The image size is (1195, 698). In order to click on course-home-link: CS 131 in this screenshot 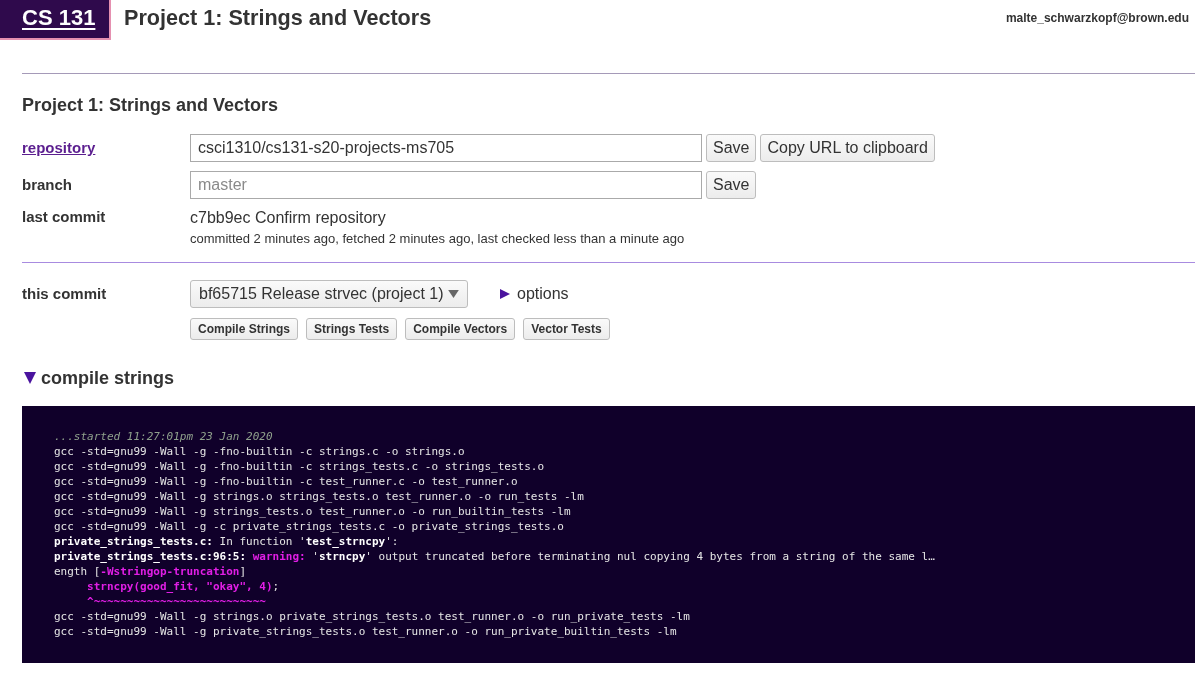, I will do `click(55, 20)`.